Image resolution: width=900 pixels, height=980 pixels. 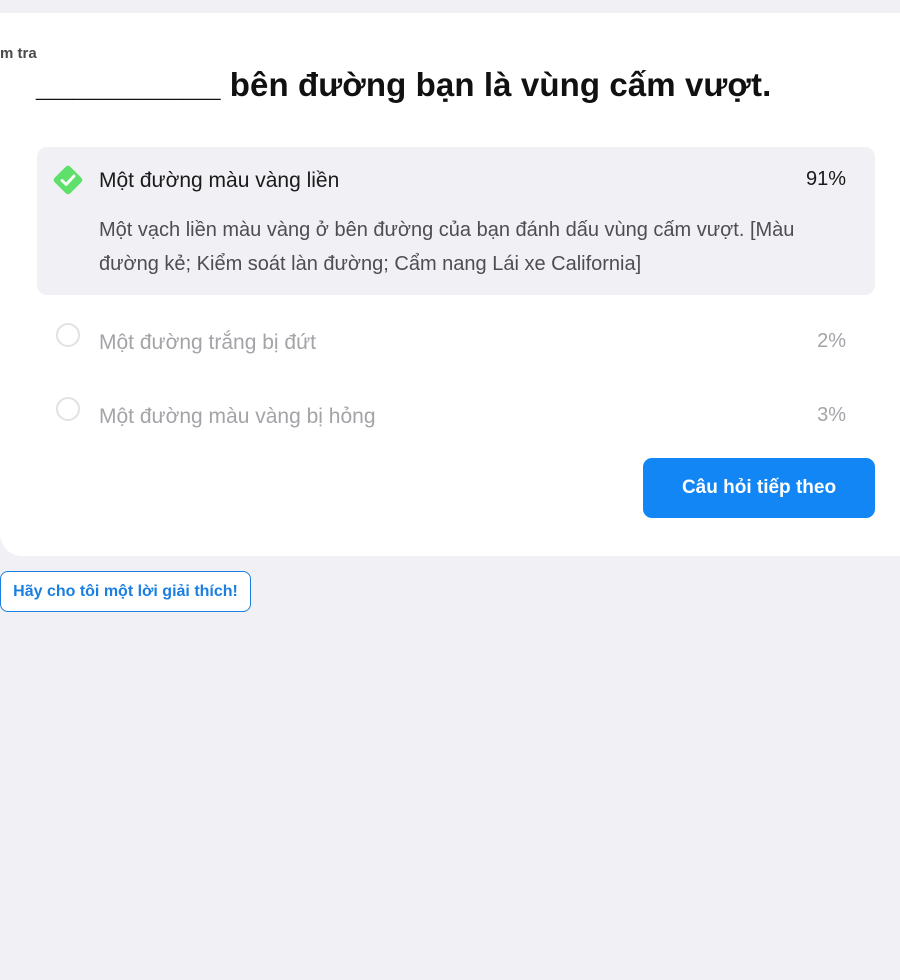 What do you see at coordinates (456, 411) in the screenshot?
I see `answer-option: Một đường màu vàng bị hỏng 3%` at bounding box center [456, 411].